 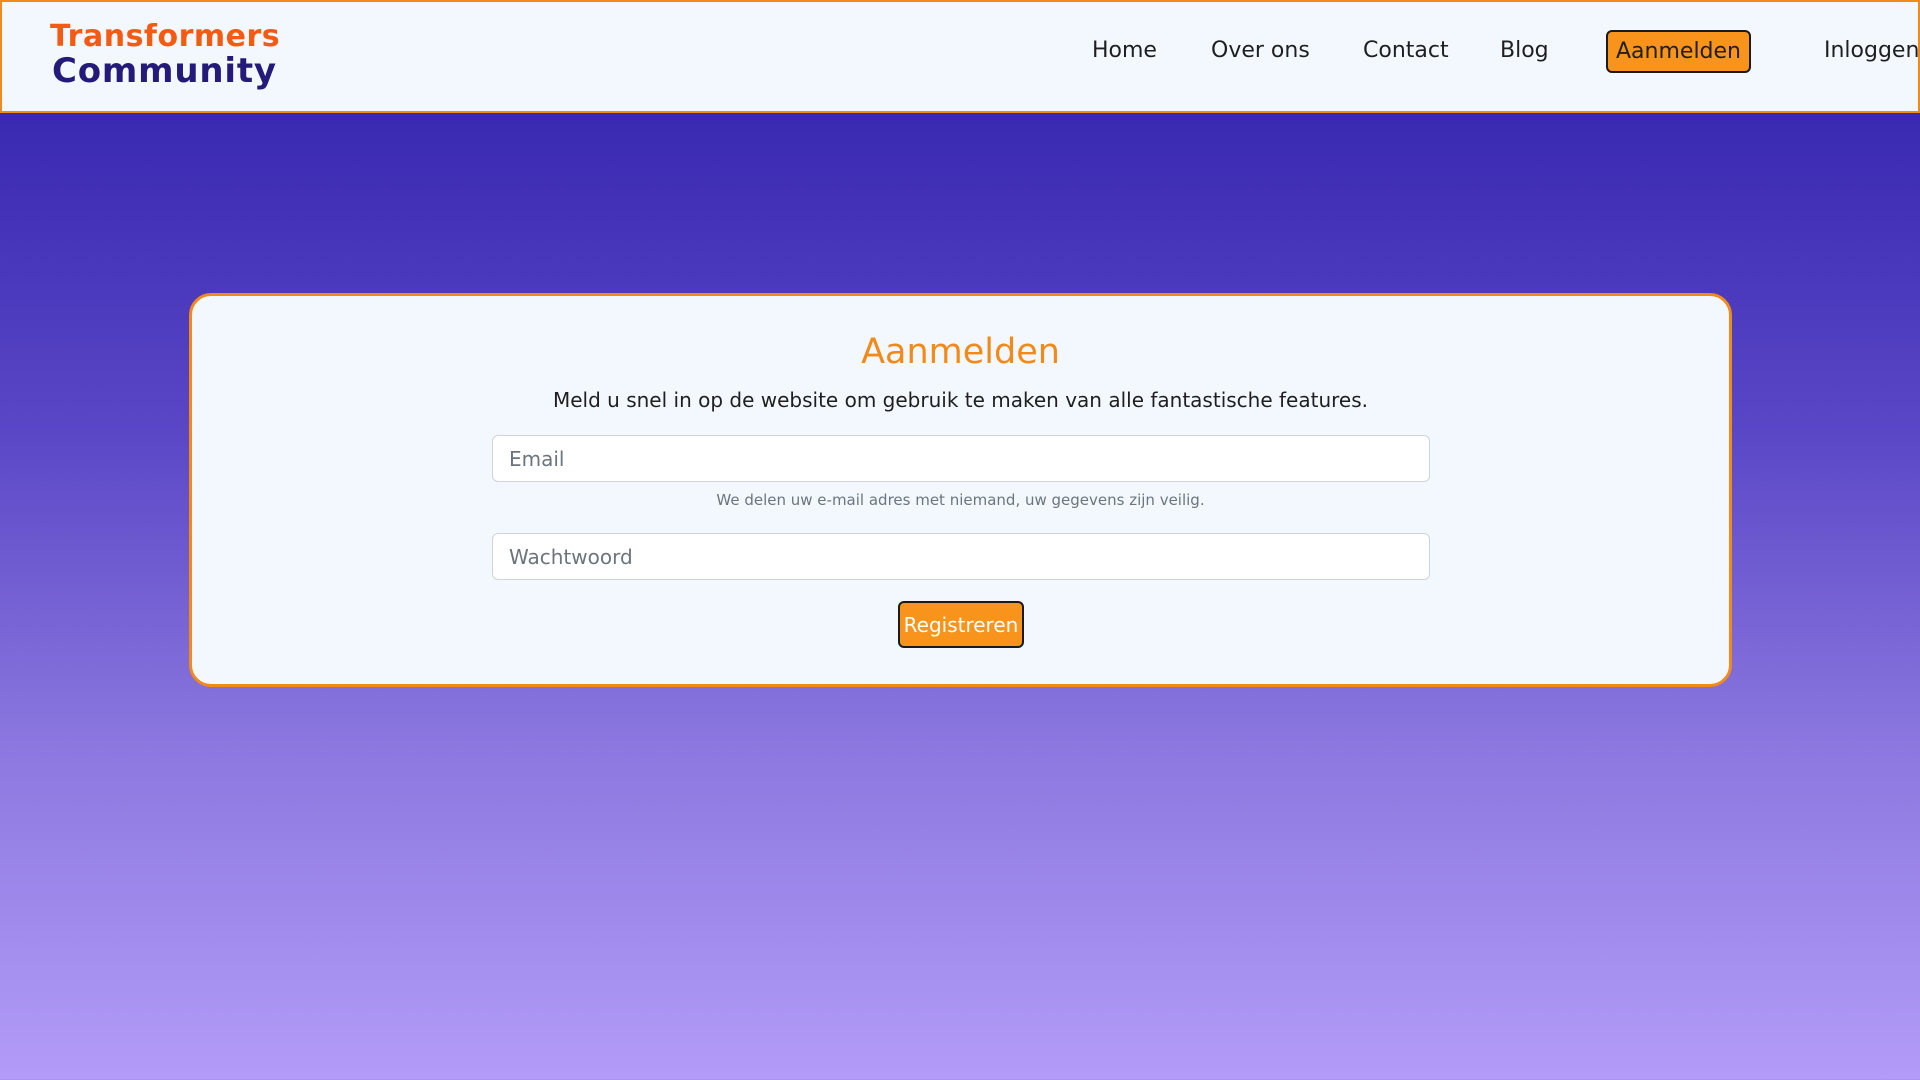 I want to click on email-field, so click(x=961, y=458).